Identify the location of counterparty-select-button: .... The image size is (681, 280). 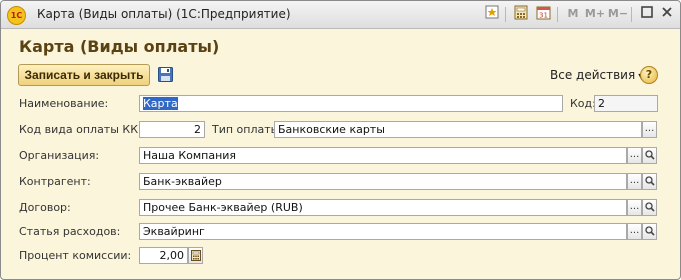
(634, 181).